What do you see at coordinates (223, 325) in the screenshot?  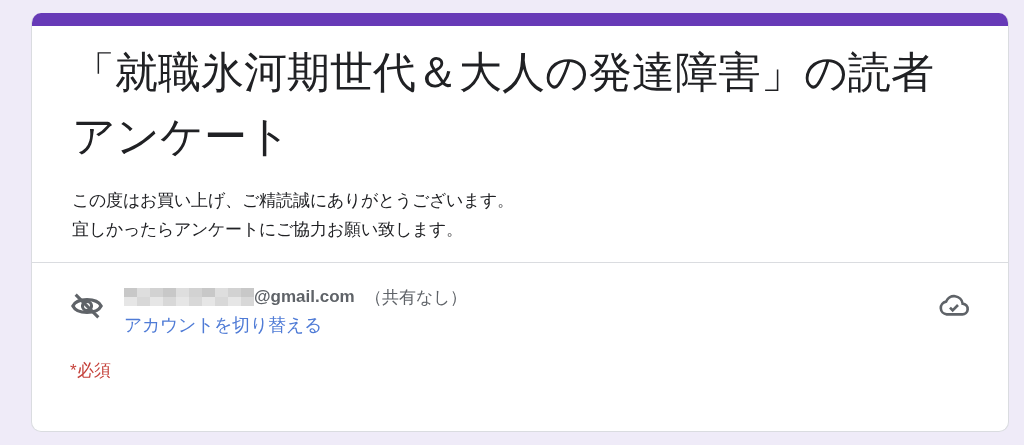 I see `switch-account-link: アカウントを切り替える` at bounding box center [223, 325].